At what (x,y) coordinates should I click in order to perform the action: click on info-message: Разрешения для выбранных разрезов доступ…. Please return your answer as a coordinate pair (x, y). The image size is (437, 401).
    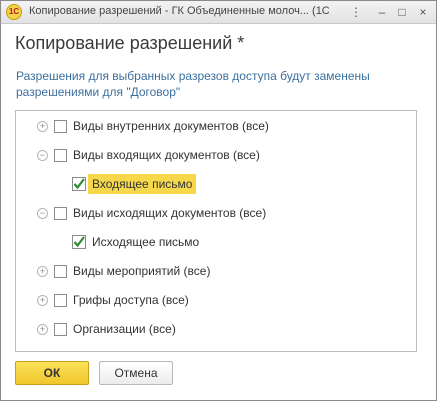
    Looking at the image, I should click on (221, 84).